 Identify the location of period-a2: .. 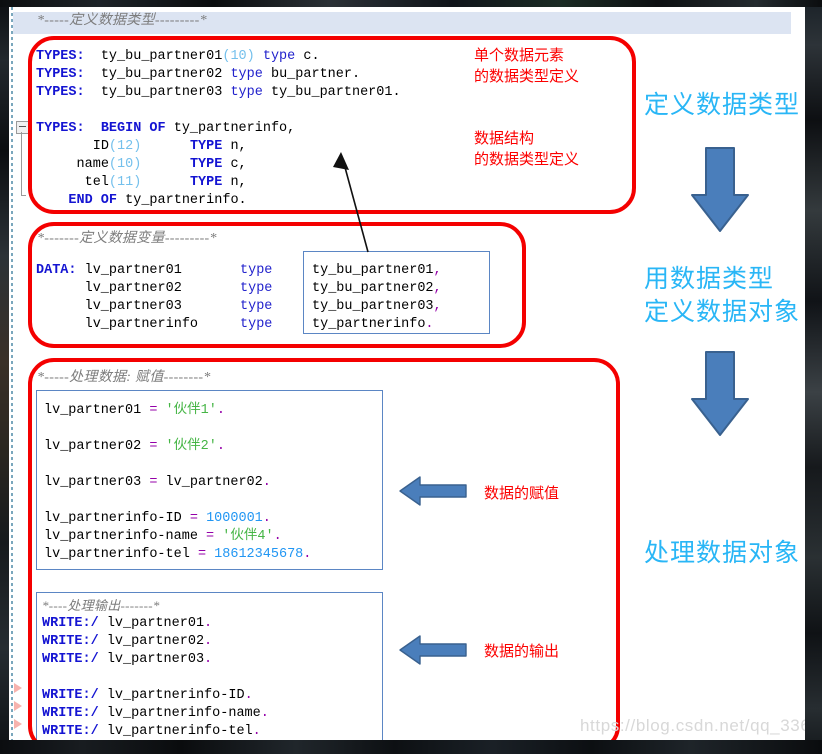
(220, 446).